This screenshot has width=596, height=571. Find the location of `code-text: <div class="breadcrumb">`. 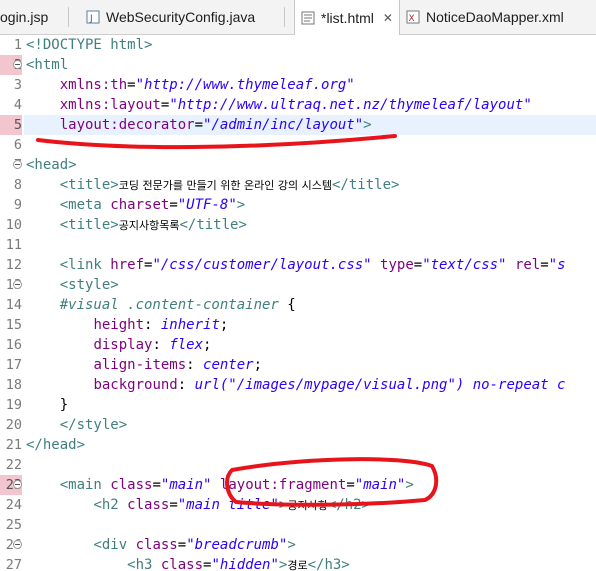

code-text: <div class="breadcrumb"> is located at coordinates (160, 545).